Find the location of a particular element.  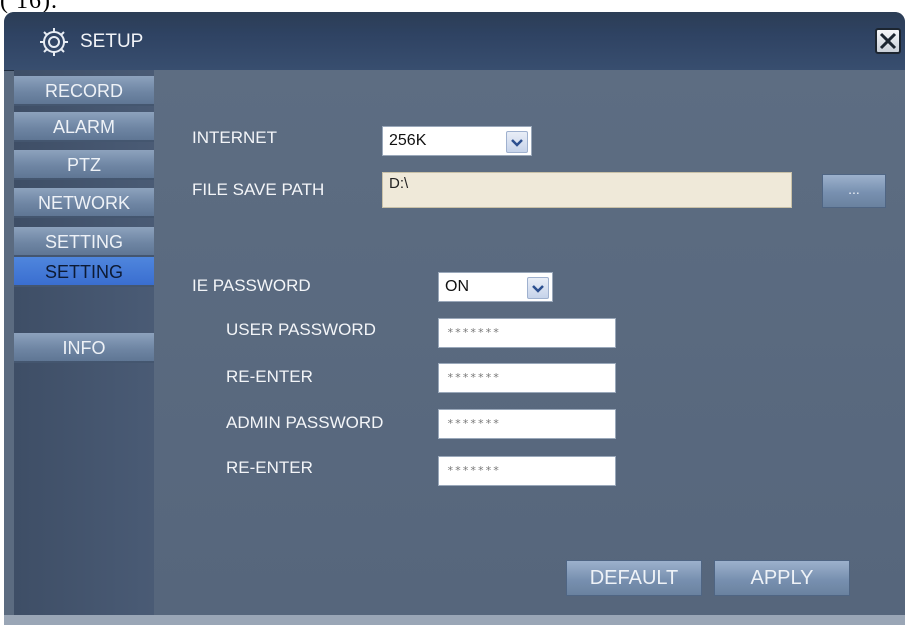

ie-password-select-value: ON is located at coordinates (457, 286).